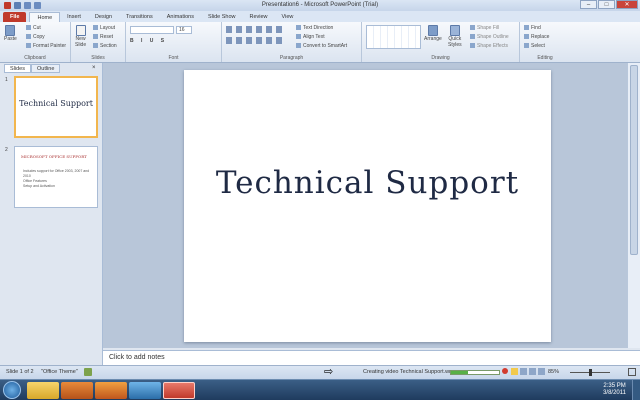  What do you see at coordinates (46, 46) in the screenshot?
I see `format-painter-button: Format Painter` at bounding box center [46, 46].